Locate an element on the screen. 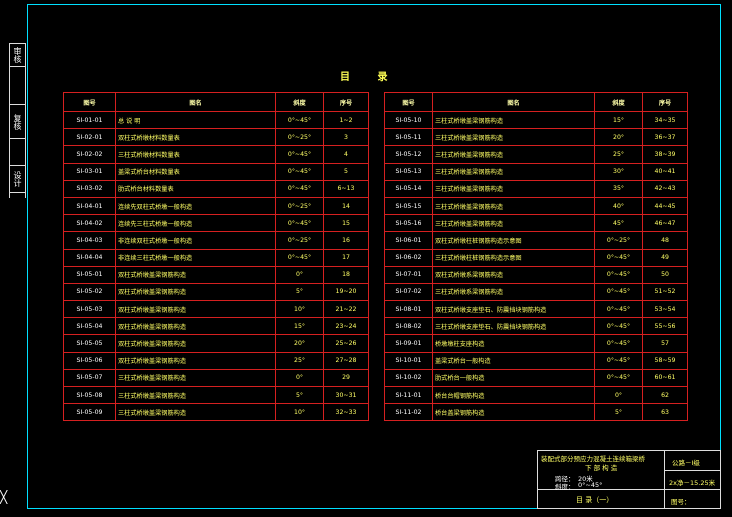 This screenshot has height=517, width=732. drawing-number-cell: SI-05-12 is located at coordinates (408, 154).